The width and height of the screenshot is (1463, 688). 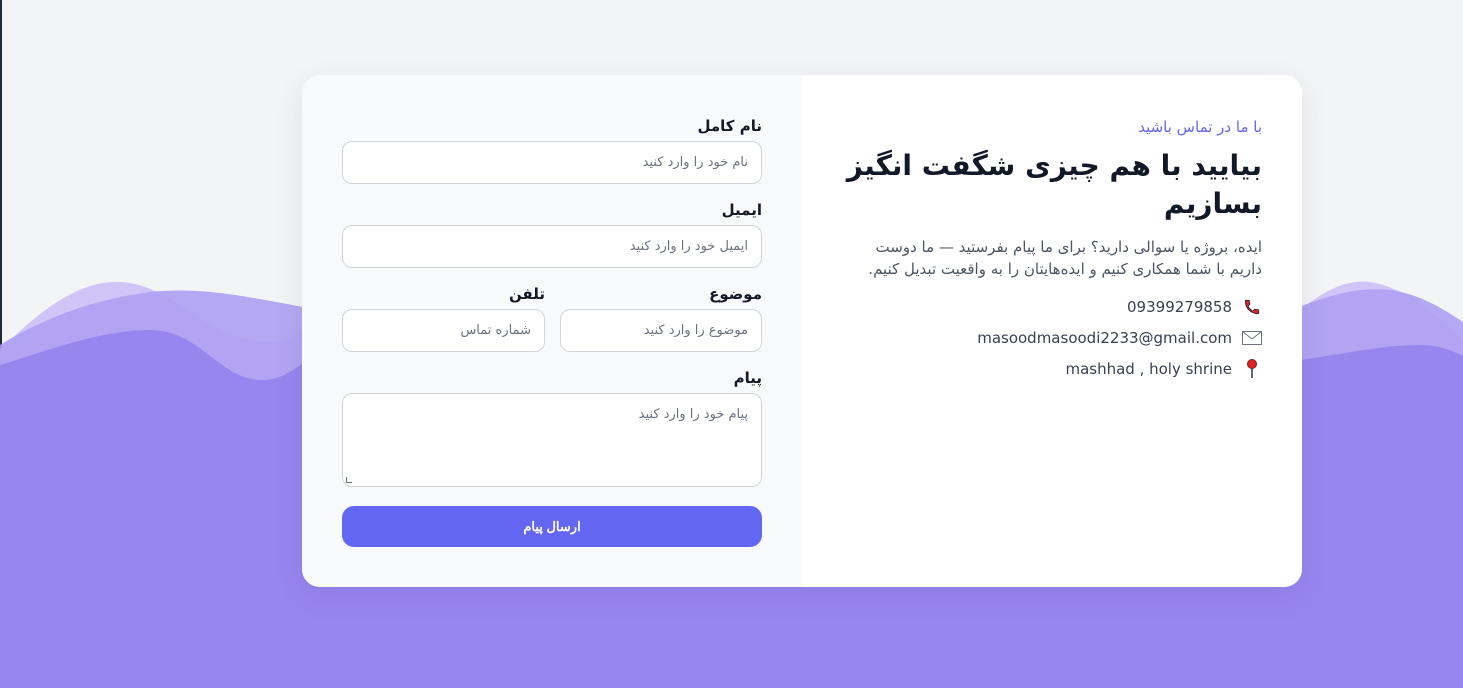 What do you see at coordinates (729, 126) in the screenshot?
I see `full-name-label: نام کامل` at bounding box center [729, 126].